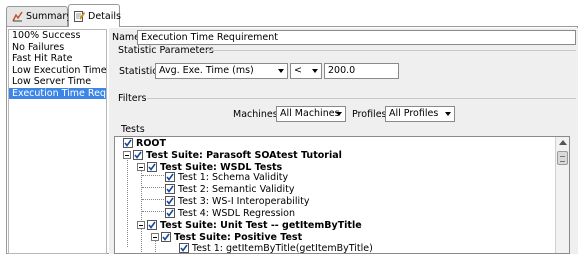 The width and height of the screenshot is (584, 254). I want to click on statistic-label: Statistic, so click(138, 71).